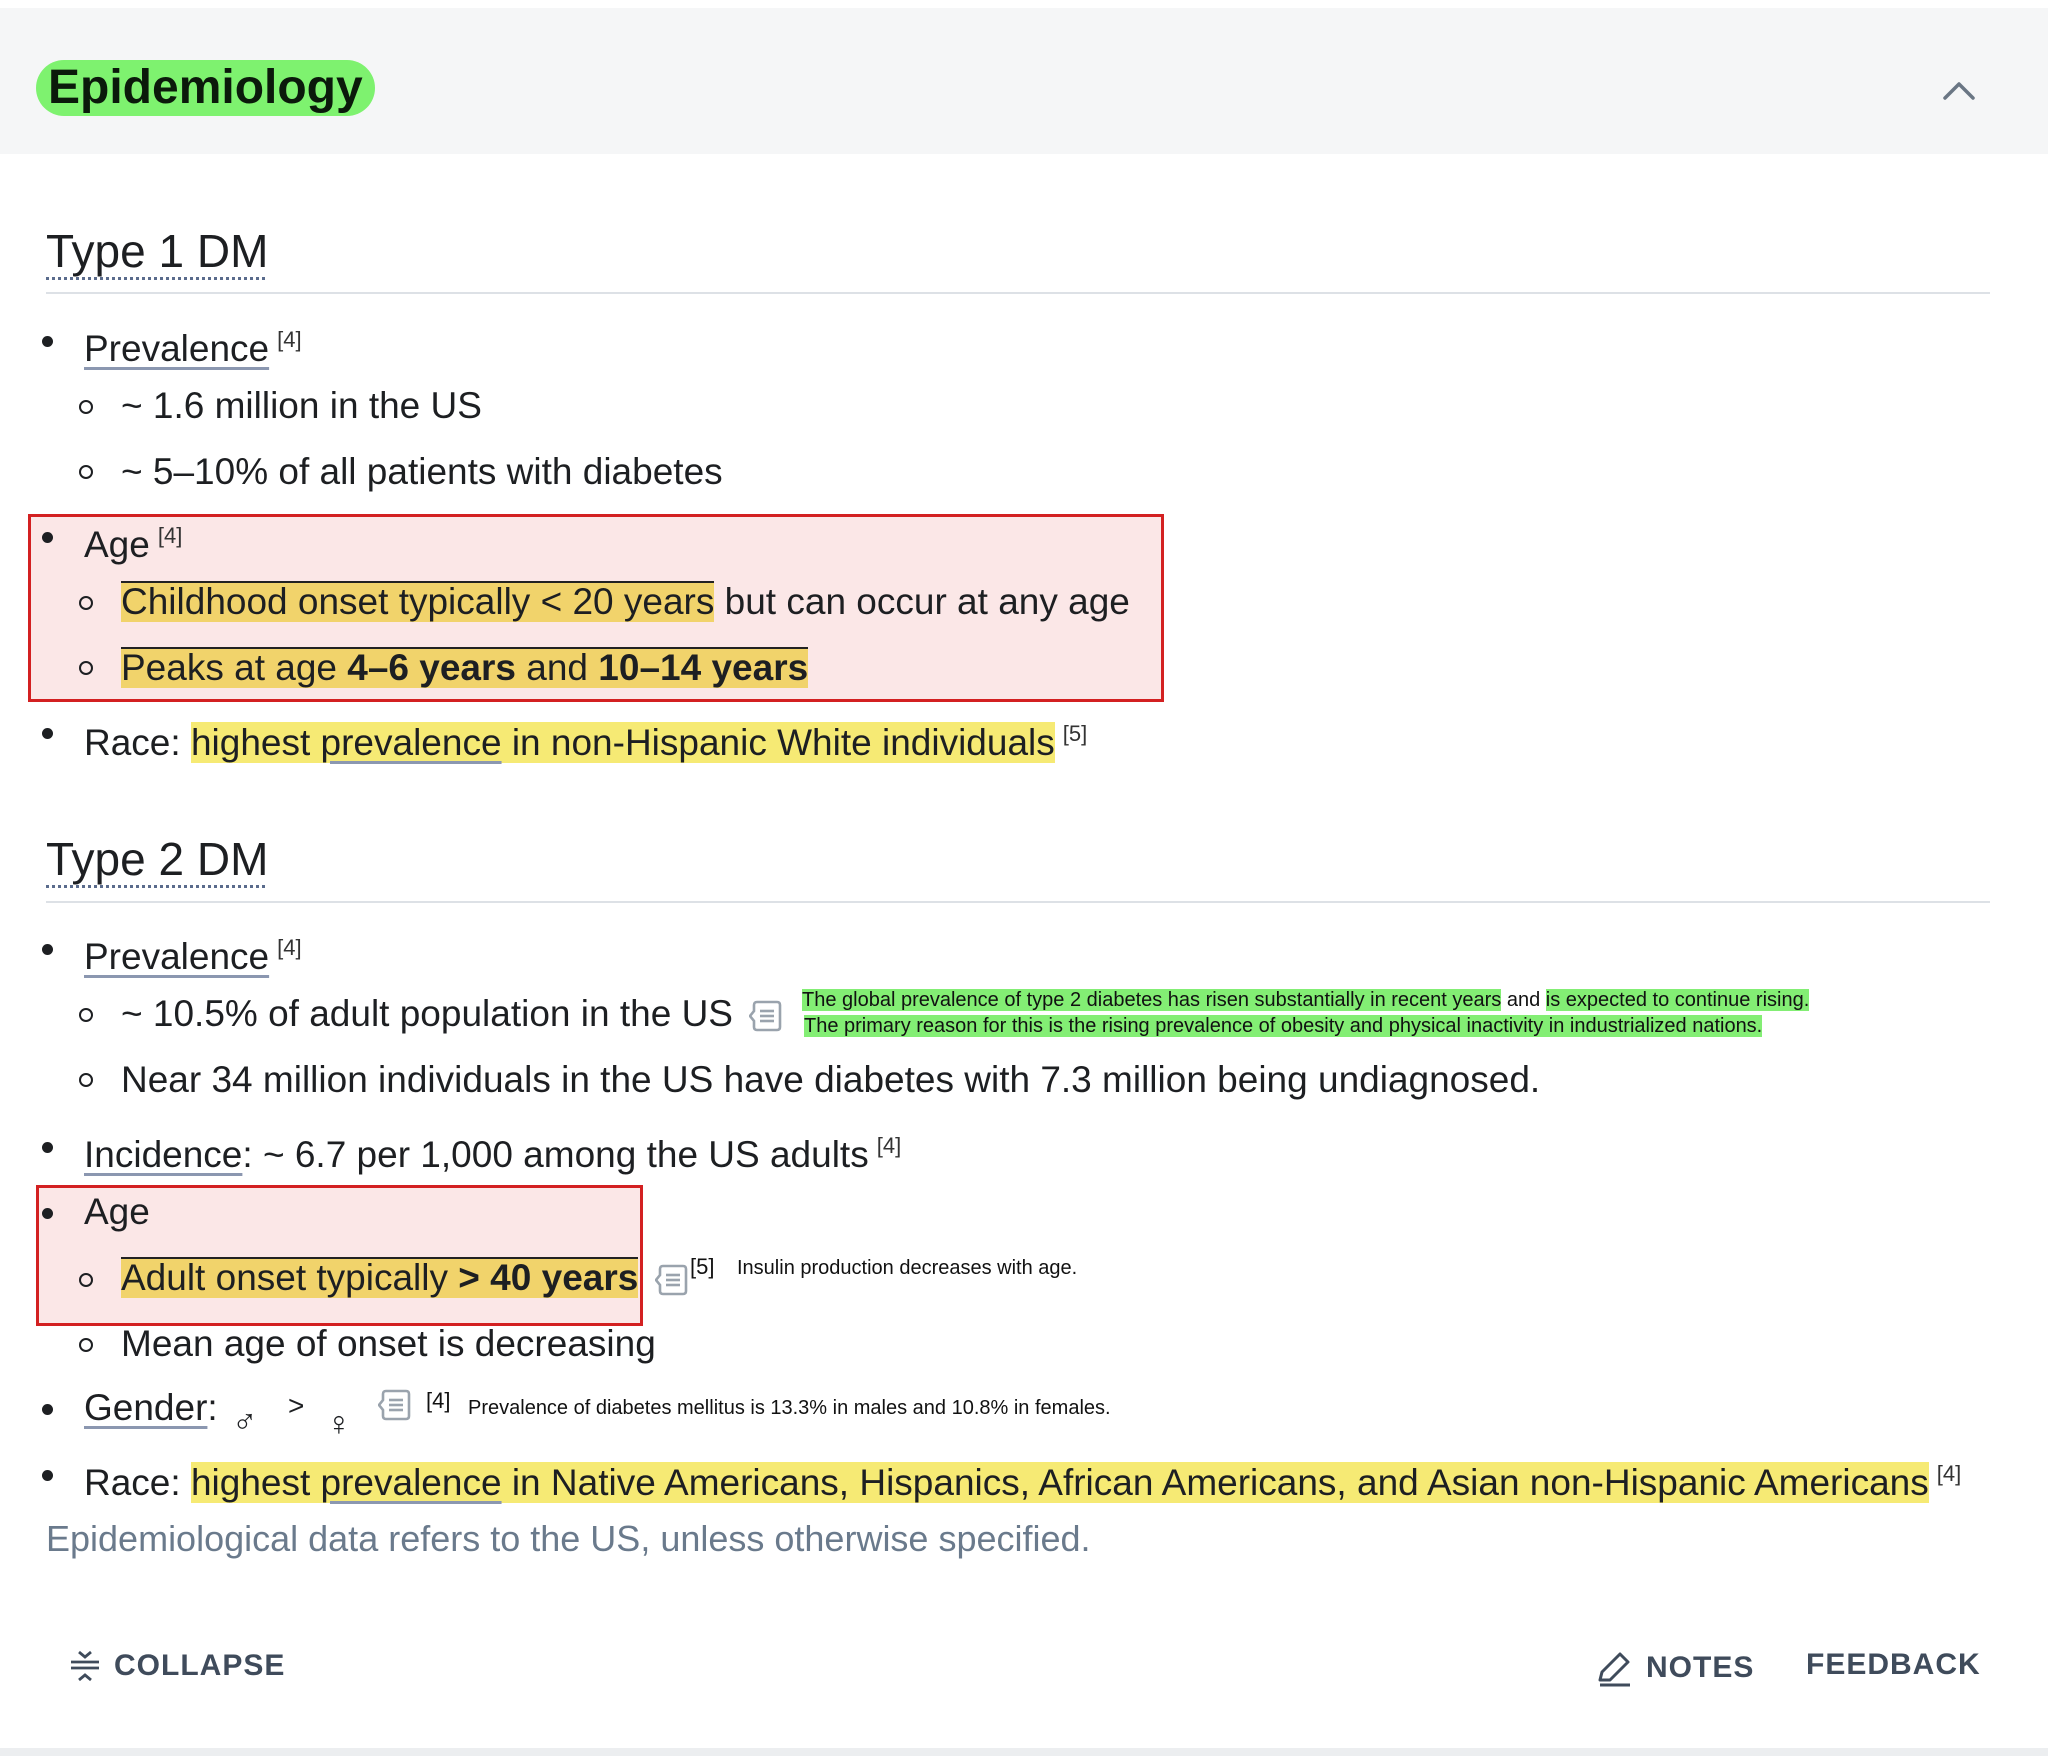 The image size is (2048, 1756). What do you see at coordinates (301, 405) in the screenshot?
I see `list-item: ~ 1.6 million in the US` at bounding box center [301, 405].